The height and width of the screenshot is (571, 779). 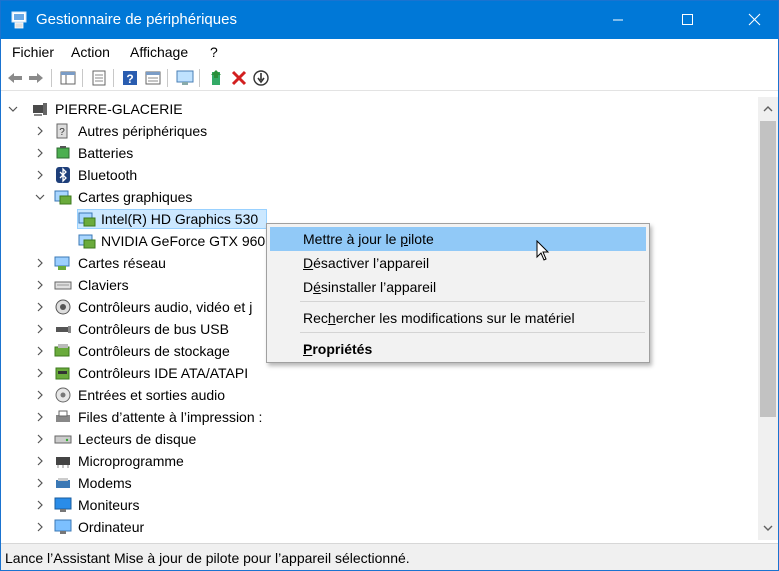 I want to click on tree-item-label: Files d’attente à l’impression :, so click(x=170, y=417).